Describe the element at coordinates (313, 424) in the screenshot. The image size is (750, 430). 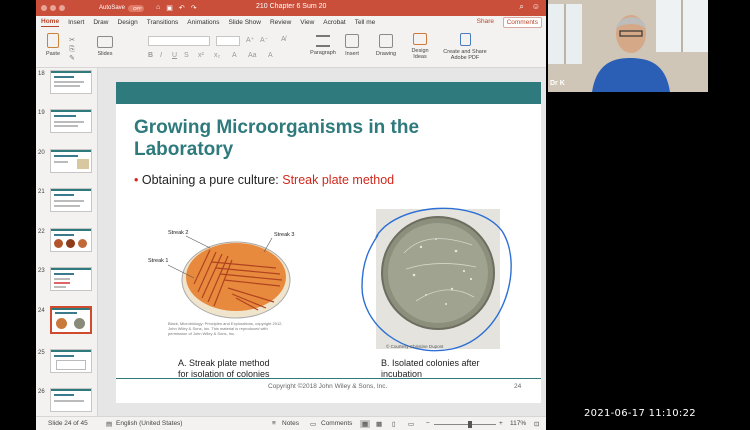
I see `comments-status-icon: ▭` at that location.